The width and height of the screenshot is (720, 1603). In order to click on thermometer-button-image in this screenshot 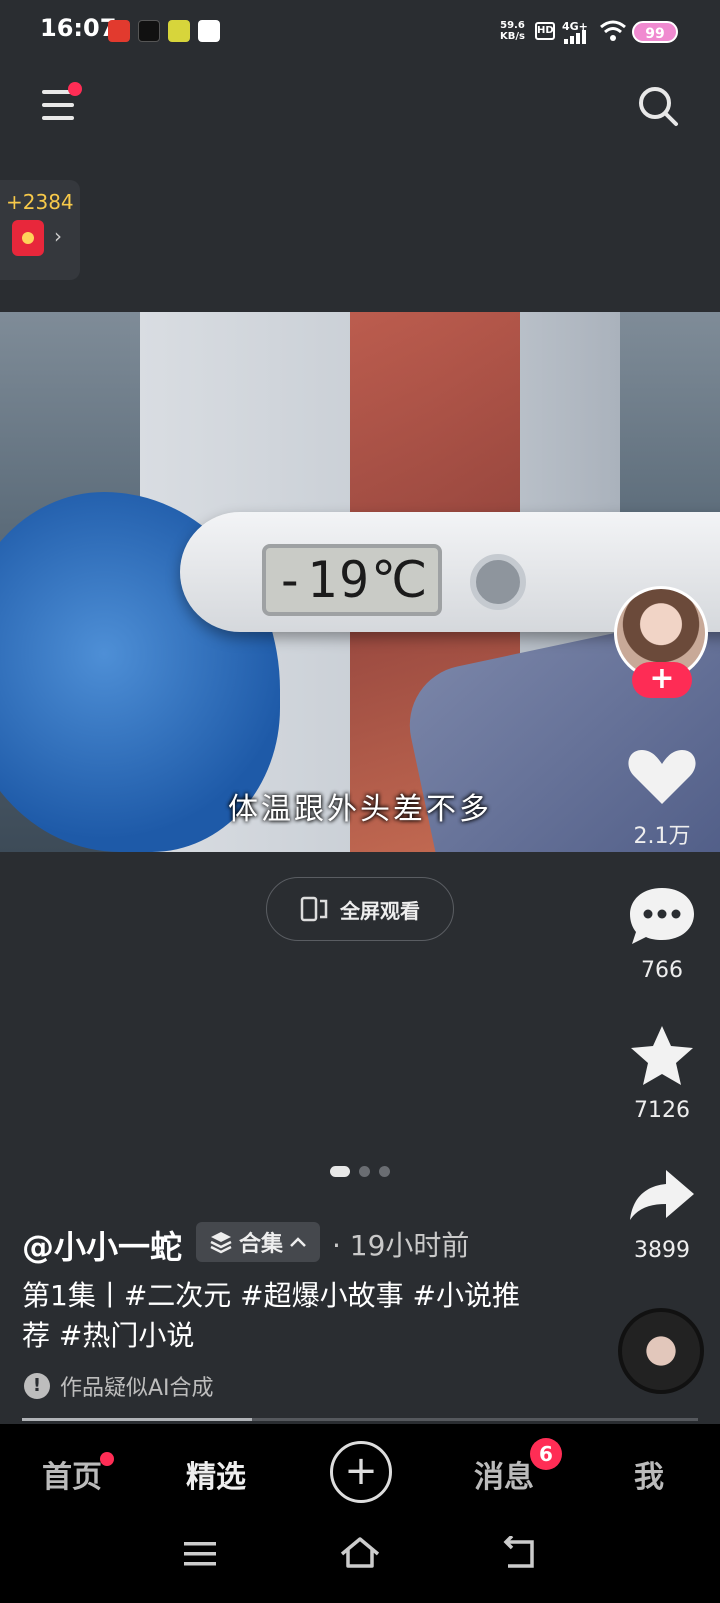, I will do `click(498, 582)`.